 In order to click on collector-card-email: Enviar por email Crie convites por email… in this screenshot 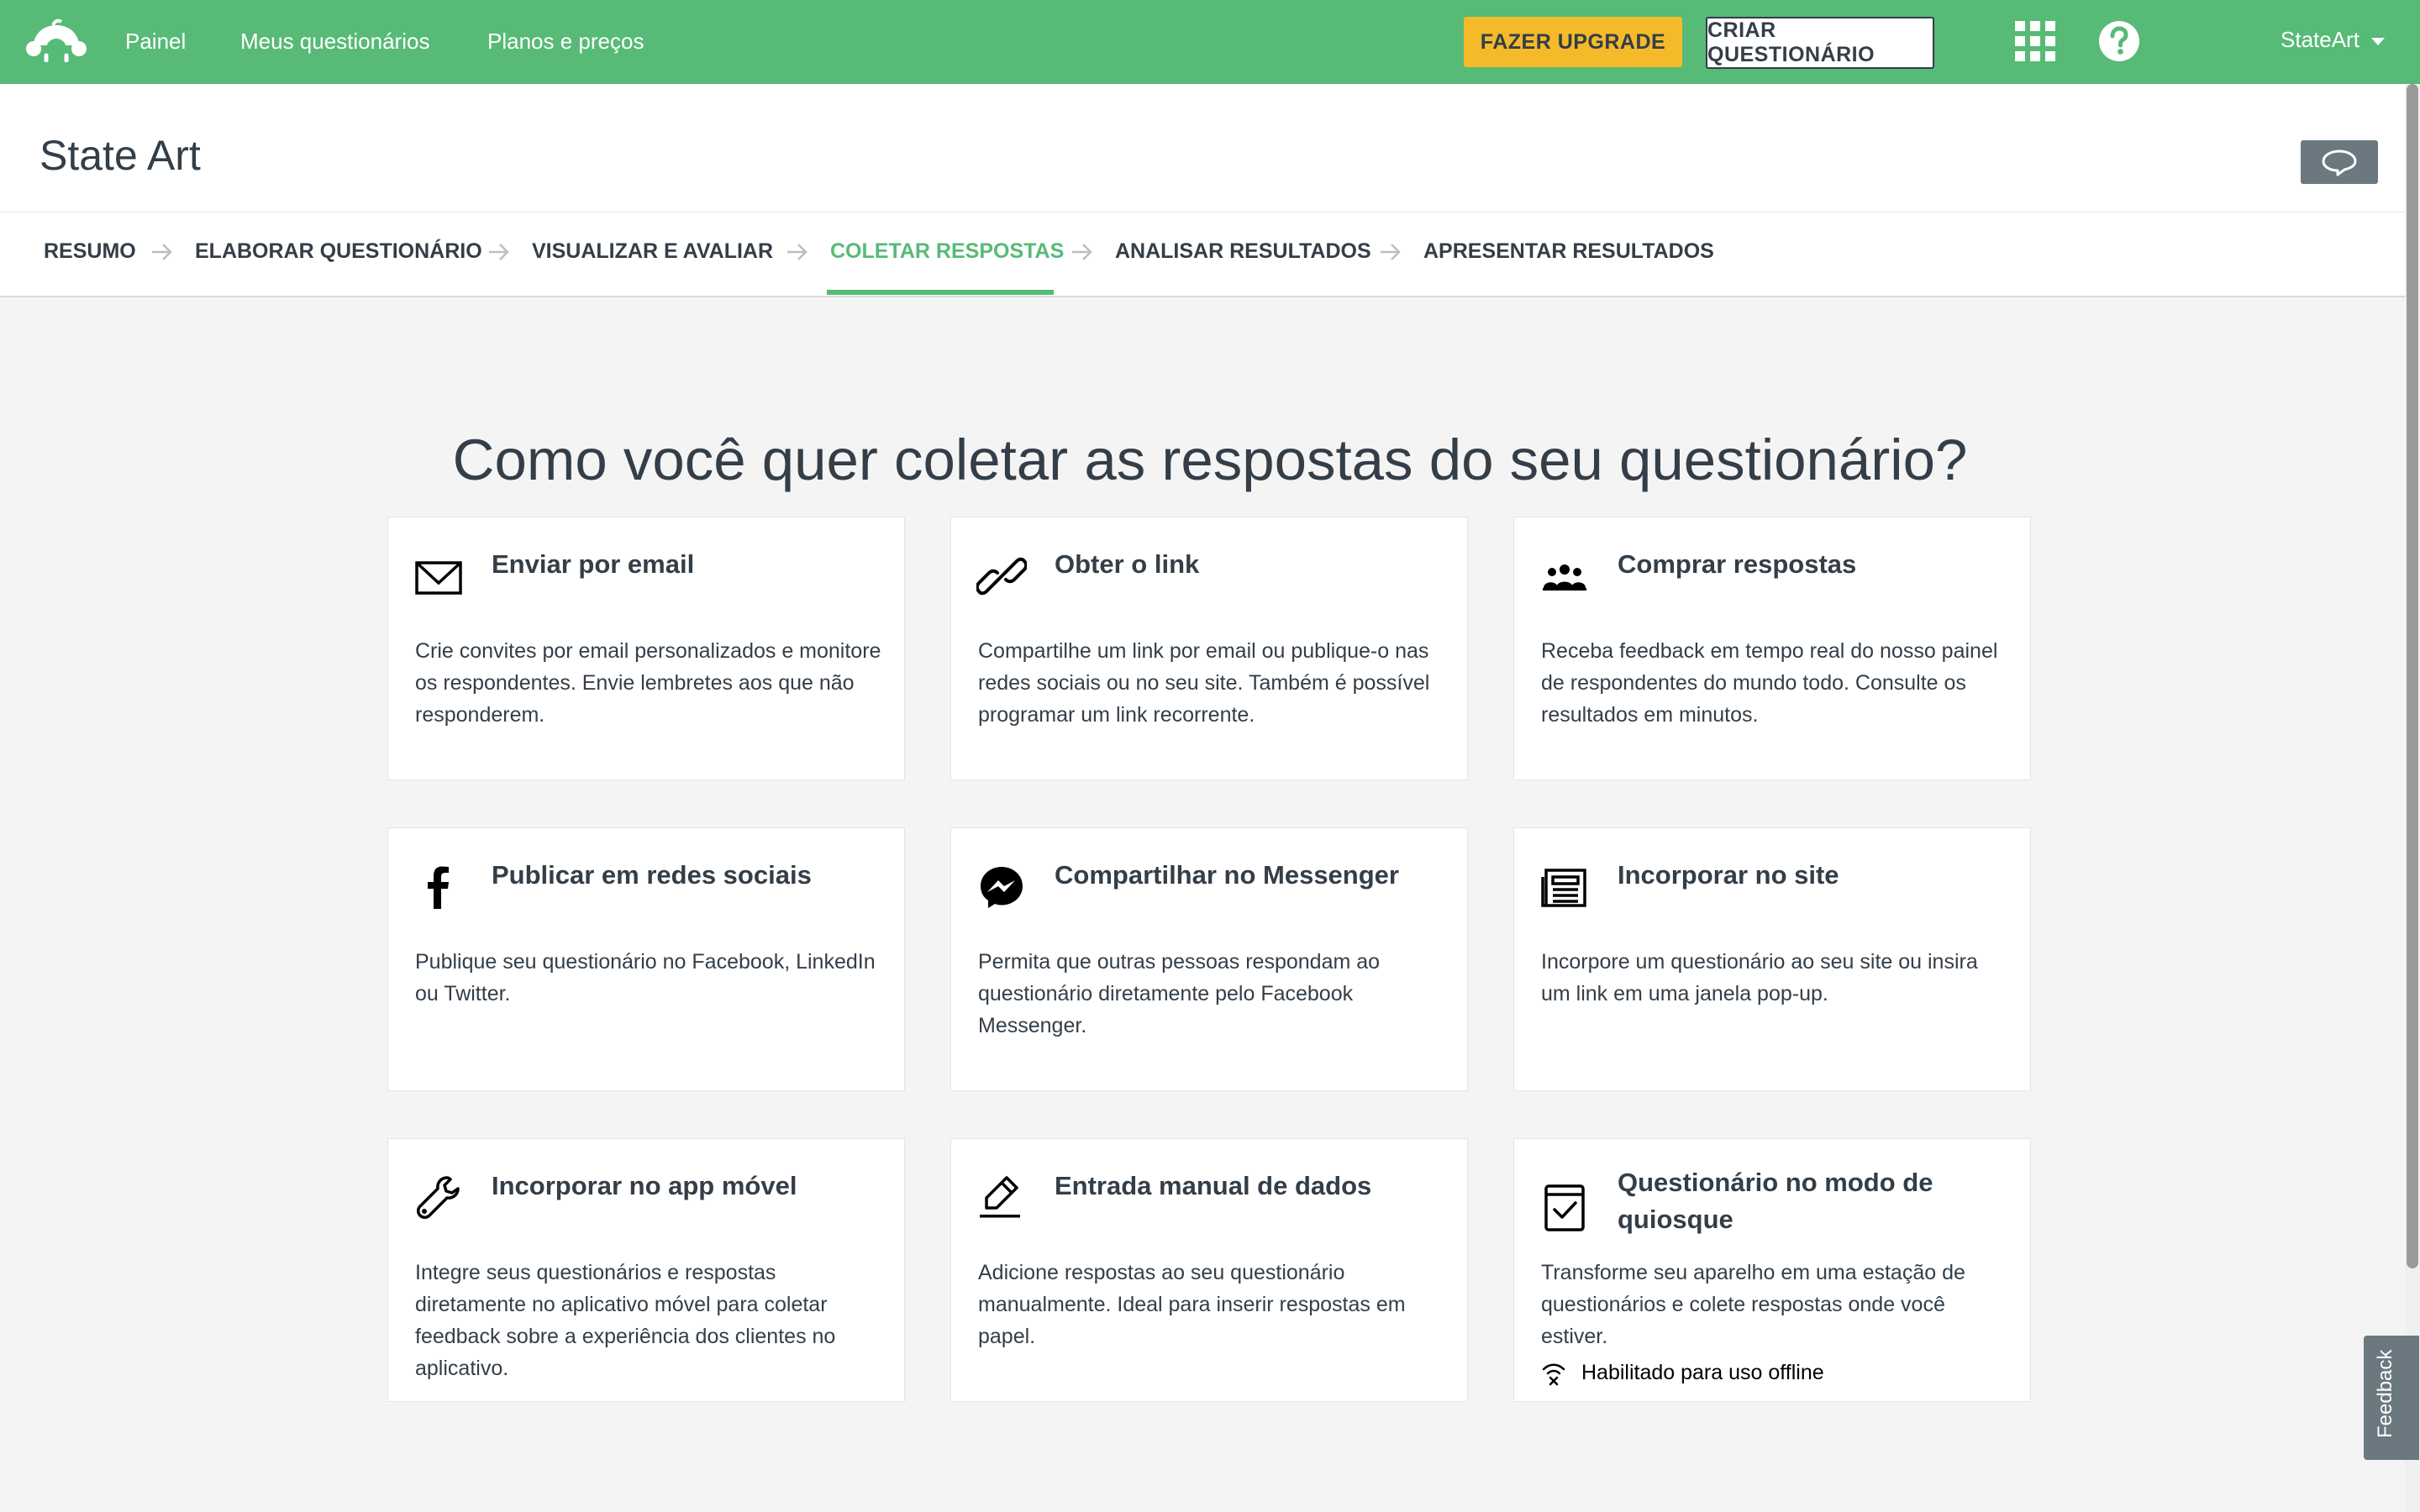, I will do `click(646, 648)`.